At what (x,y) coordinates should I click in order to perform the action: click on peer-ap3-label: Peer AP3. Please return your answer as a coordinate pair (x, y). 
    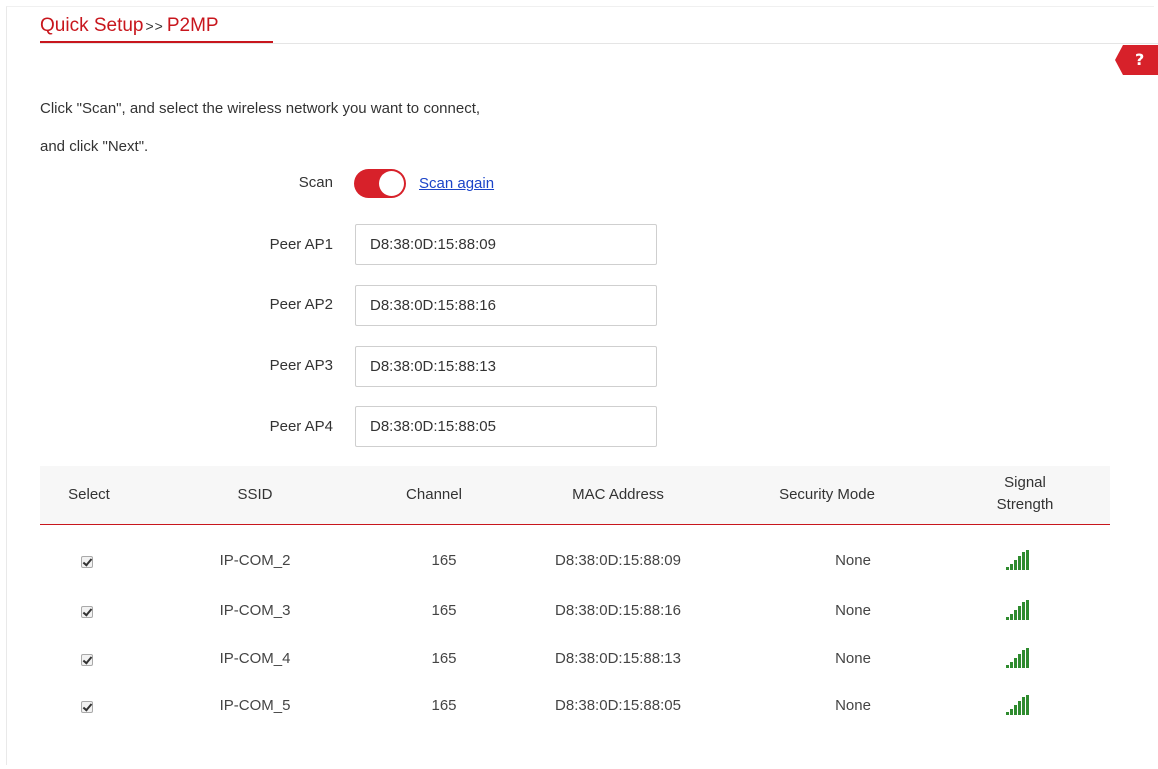
    Looking at the image, I should click on (301, 365).